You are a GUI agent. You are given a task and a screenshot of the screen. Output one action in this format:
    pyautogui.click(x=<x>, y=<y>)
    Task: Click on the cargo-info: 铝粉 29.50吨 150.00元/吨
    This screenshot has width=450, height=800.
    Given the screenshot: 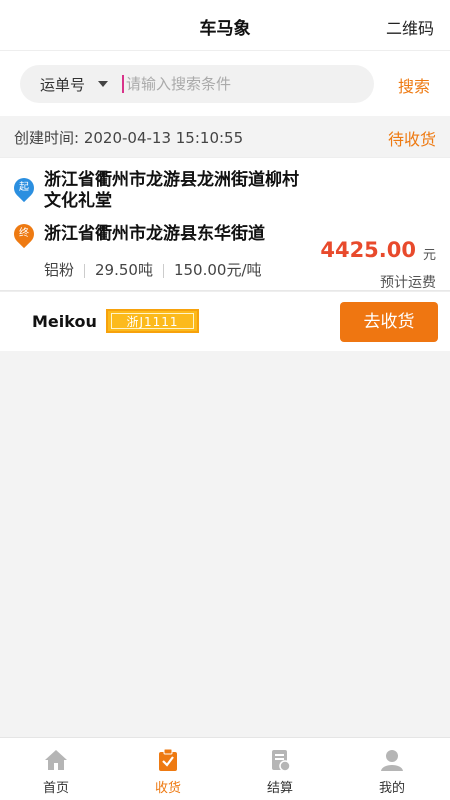 What is the action you would take?
    pyautogui.click(x=153, y=269)
    